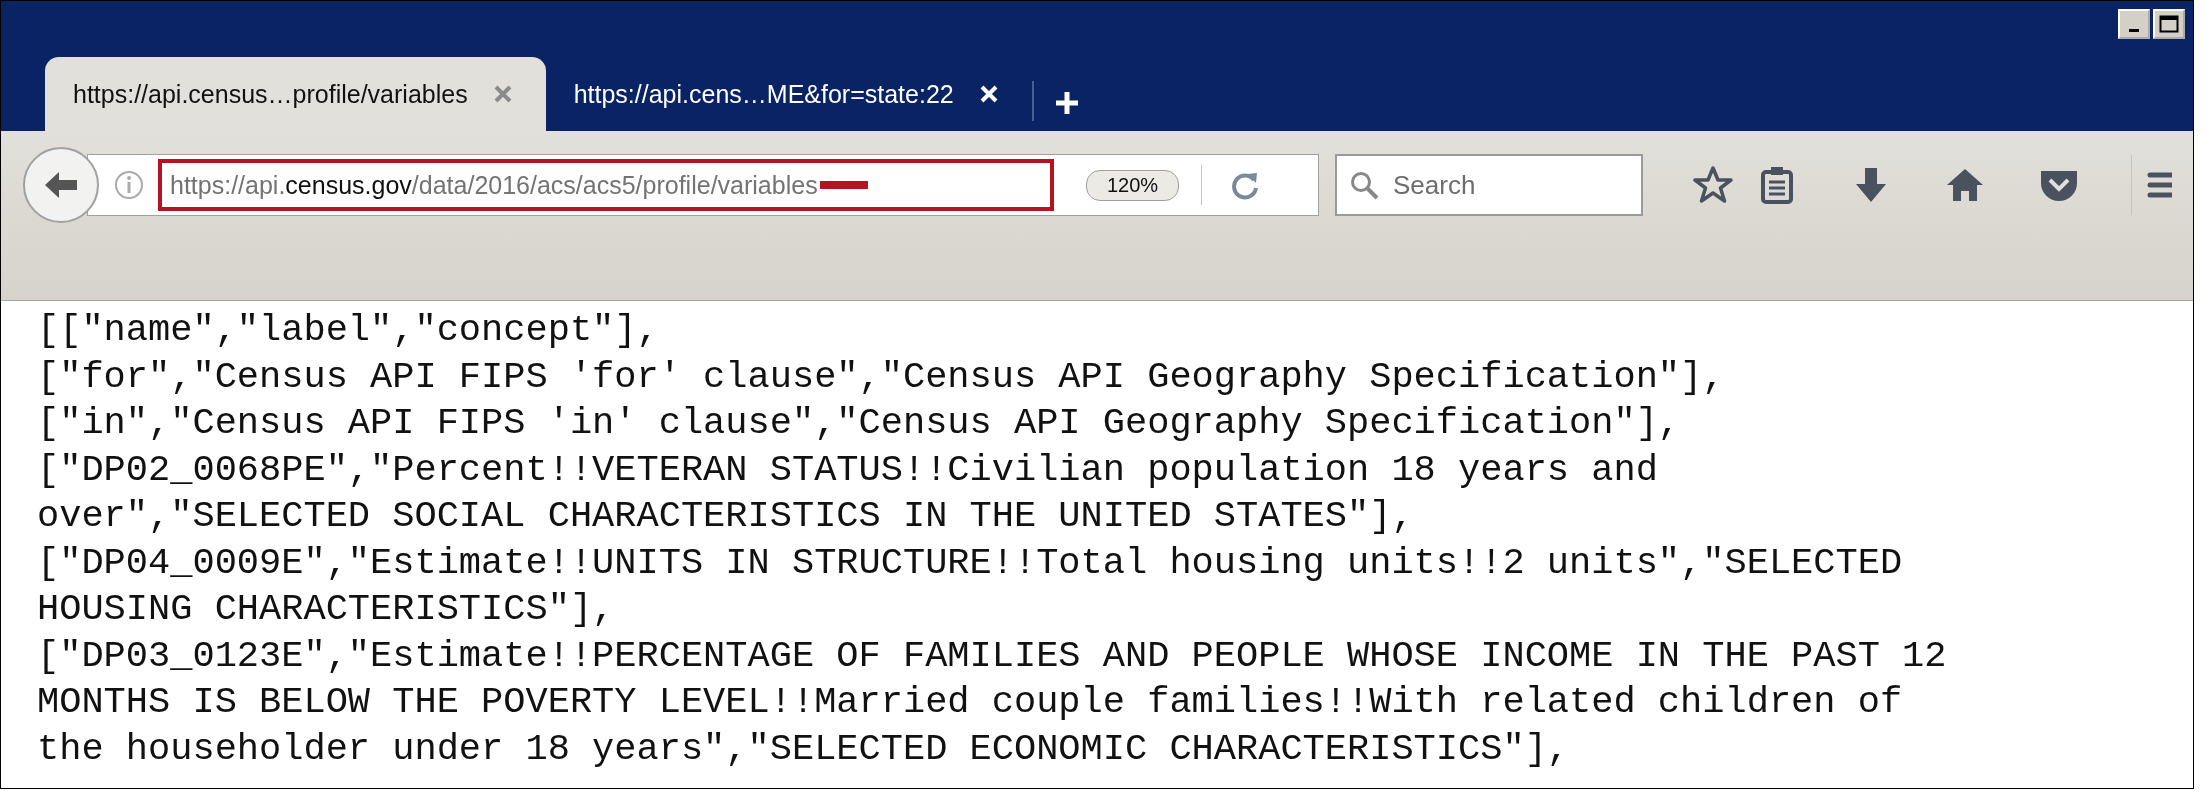  Describe the element at coordinates (788, 94) in the screenshot. I see `browser-tab: https://api.cens…ME&for=state:22` at that location.